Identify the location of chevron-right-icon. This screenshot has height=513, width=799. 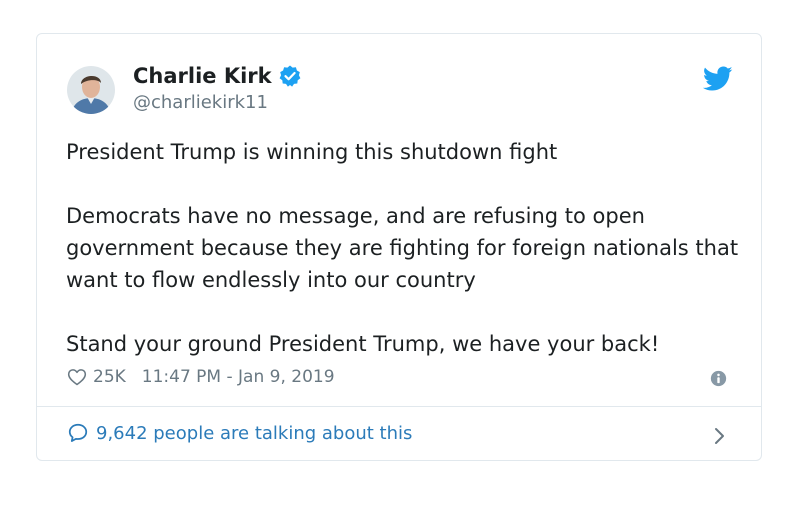
(720, 436).